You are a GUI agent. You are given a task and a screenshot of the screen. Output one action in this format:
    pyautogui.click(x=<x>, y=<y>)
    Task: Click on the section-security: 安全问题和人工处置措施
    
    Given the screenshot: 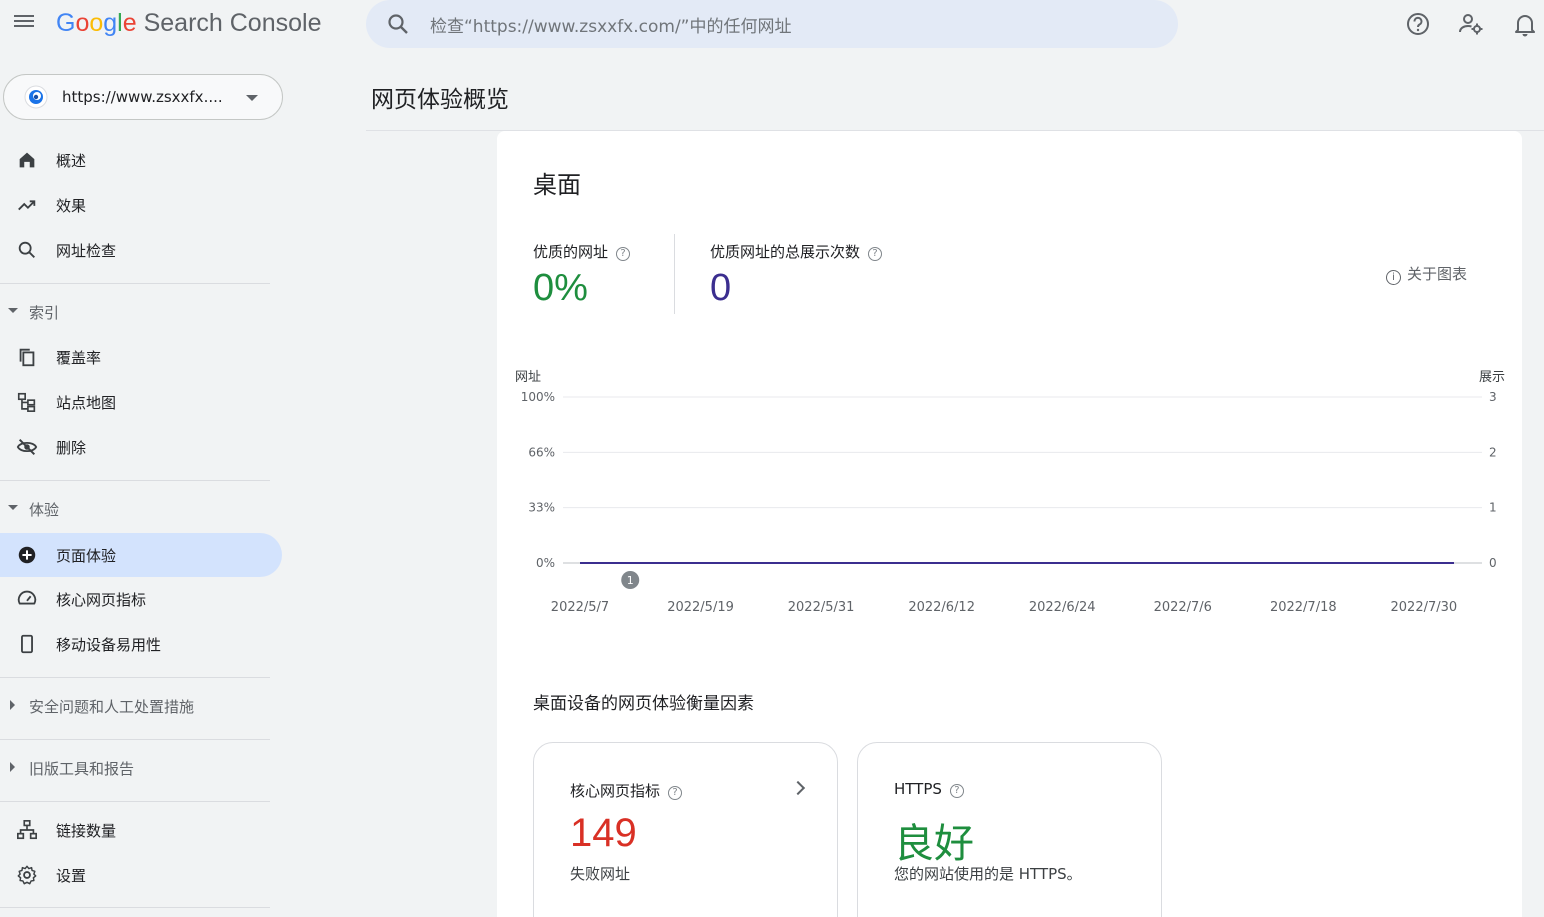 What is the action you would take?
    pyautogui.click(x=135, y=706)
    